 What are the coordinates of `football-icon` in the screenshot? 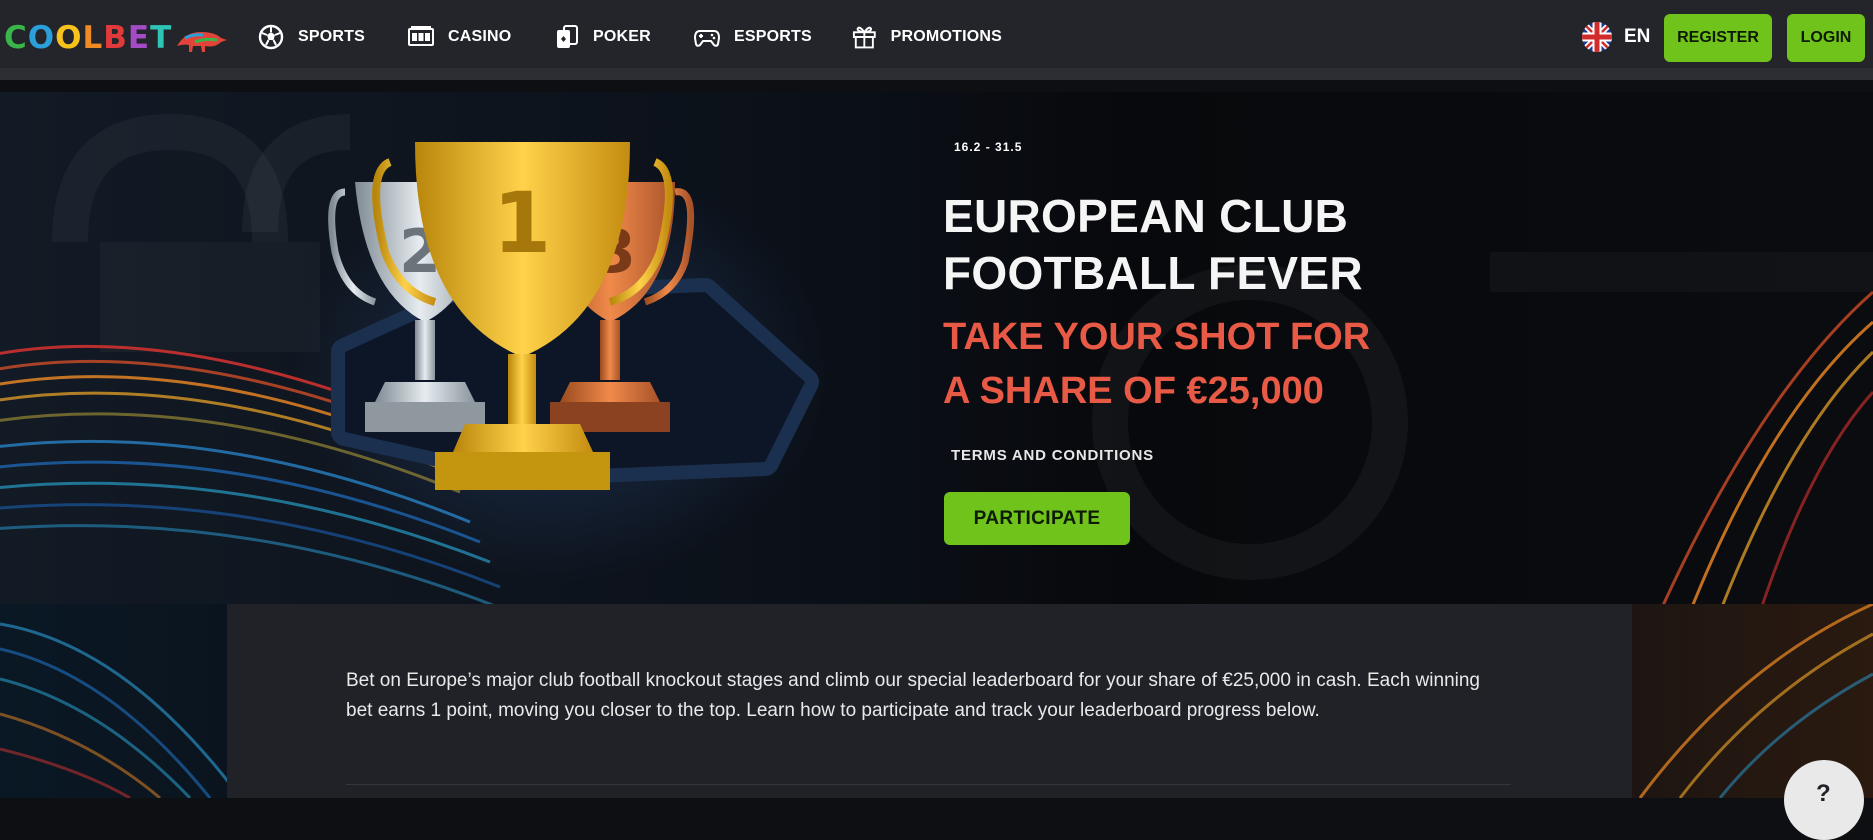 It's located at (271, 37).